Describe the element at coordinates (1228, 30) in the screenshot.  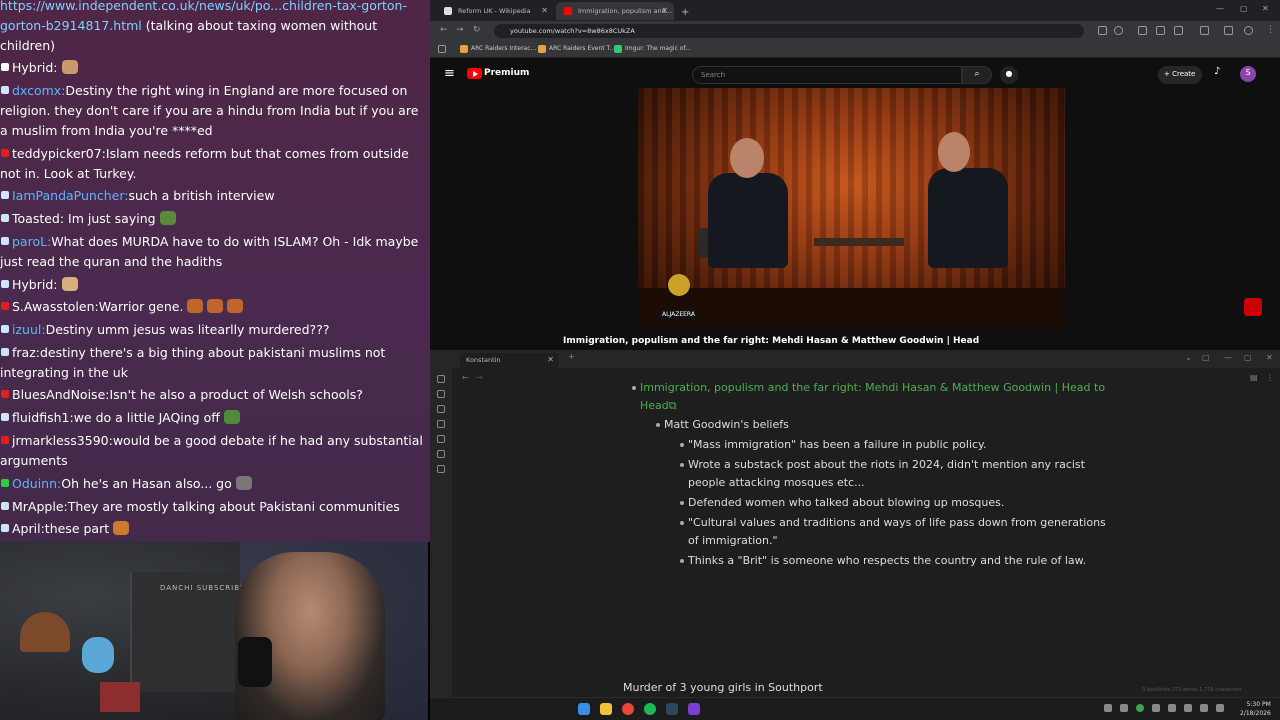
I see `download-icon` at that location.